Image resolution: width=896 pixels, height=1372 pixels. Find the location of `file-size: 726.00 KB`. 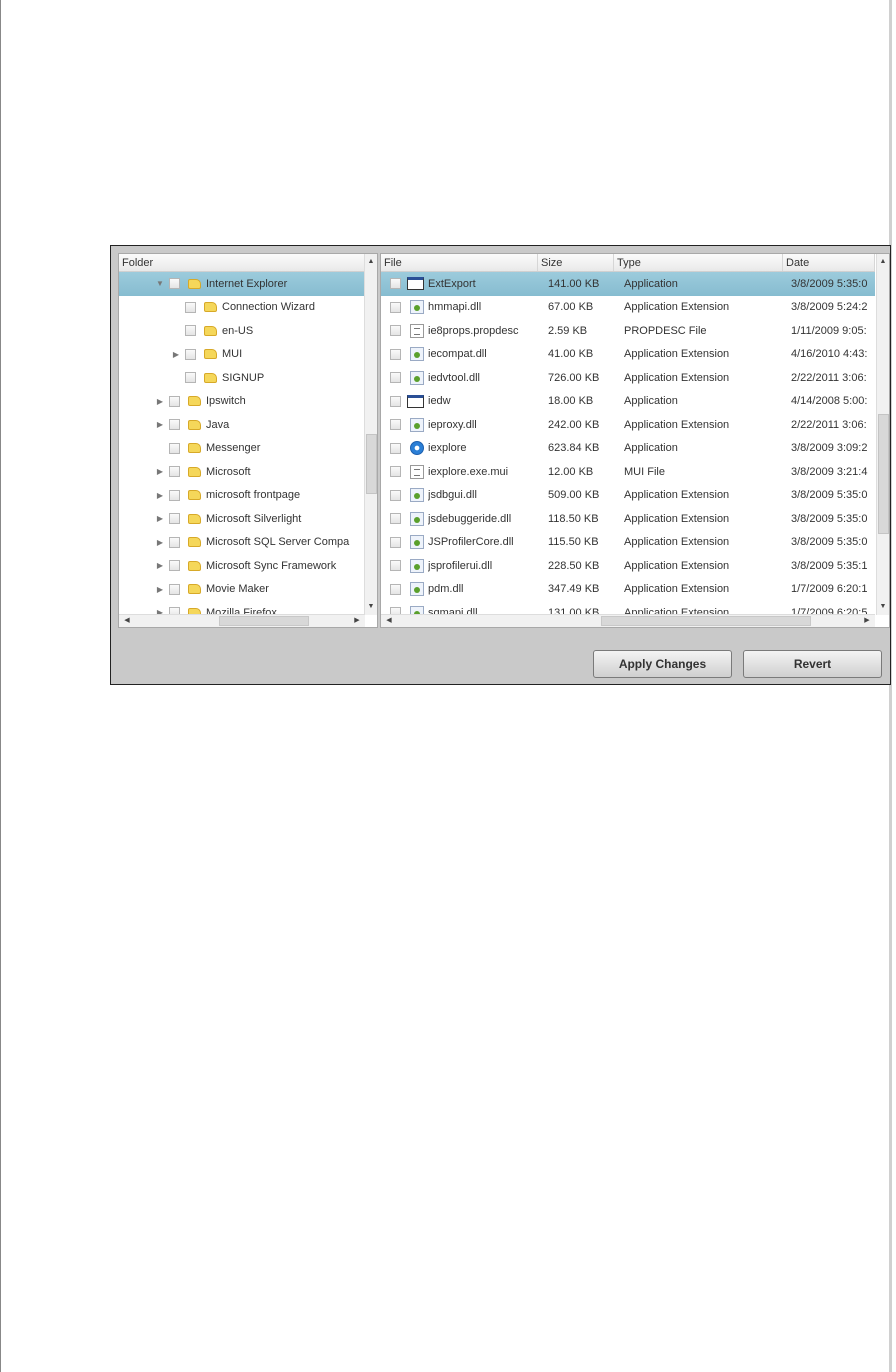

file-size: 726.00 KB is located at coordinates (574, 377).